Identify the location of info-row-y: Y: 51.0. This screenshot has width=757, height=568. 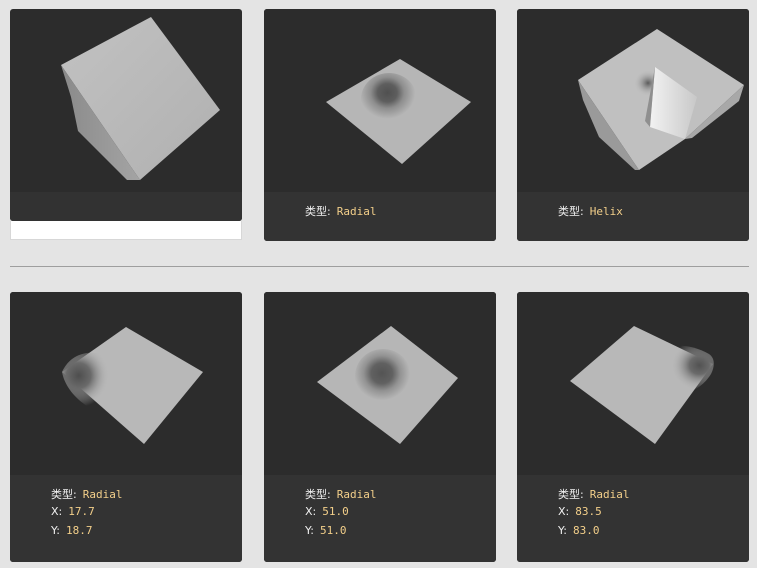
(325, 530).